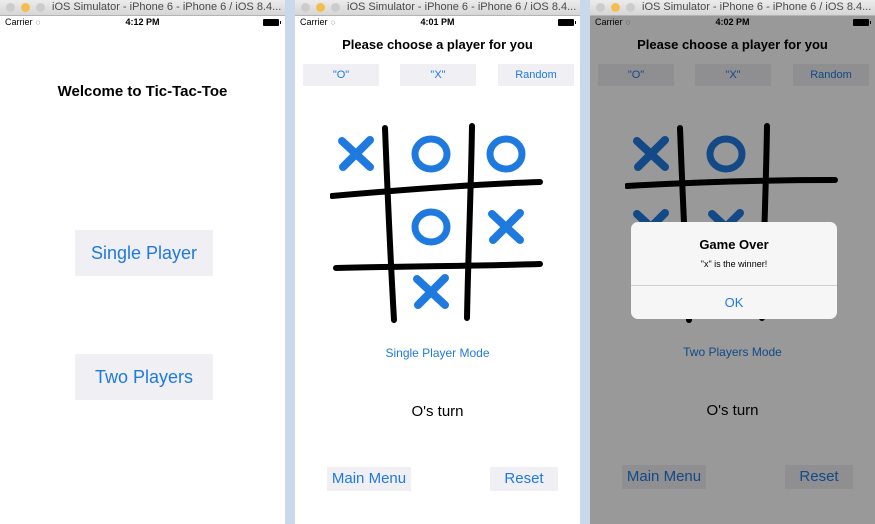 The width and height of the screenshot is (875, 524). I want to click on game-over-alert: Game Over "x" is the winner! OK, so click(734, 270).